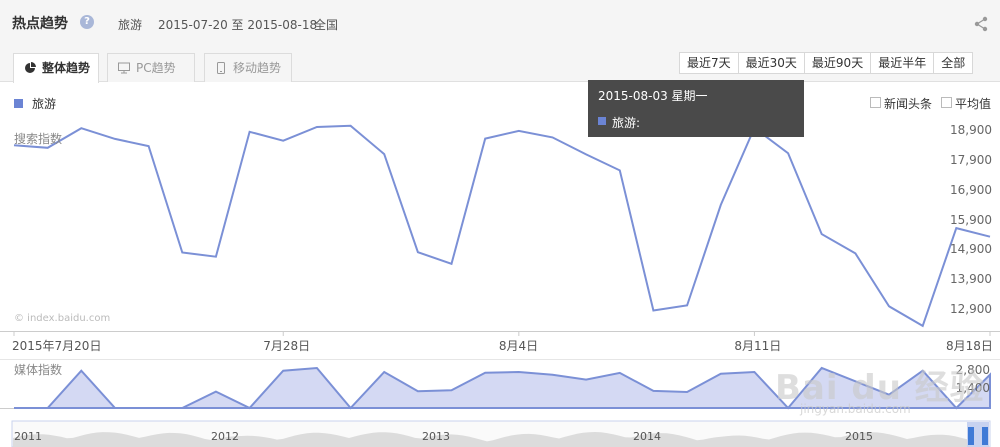 The width and height of the screenshot is (1000, 447). Describe the element at coordinates (57, 346) in the screenshot. I see `x-tick-label: 2015年7月20日` at that location.